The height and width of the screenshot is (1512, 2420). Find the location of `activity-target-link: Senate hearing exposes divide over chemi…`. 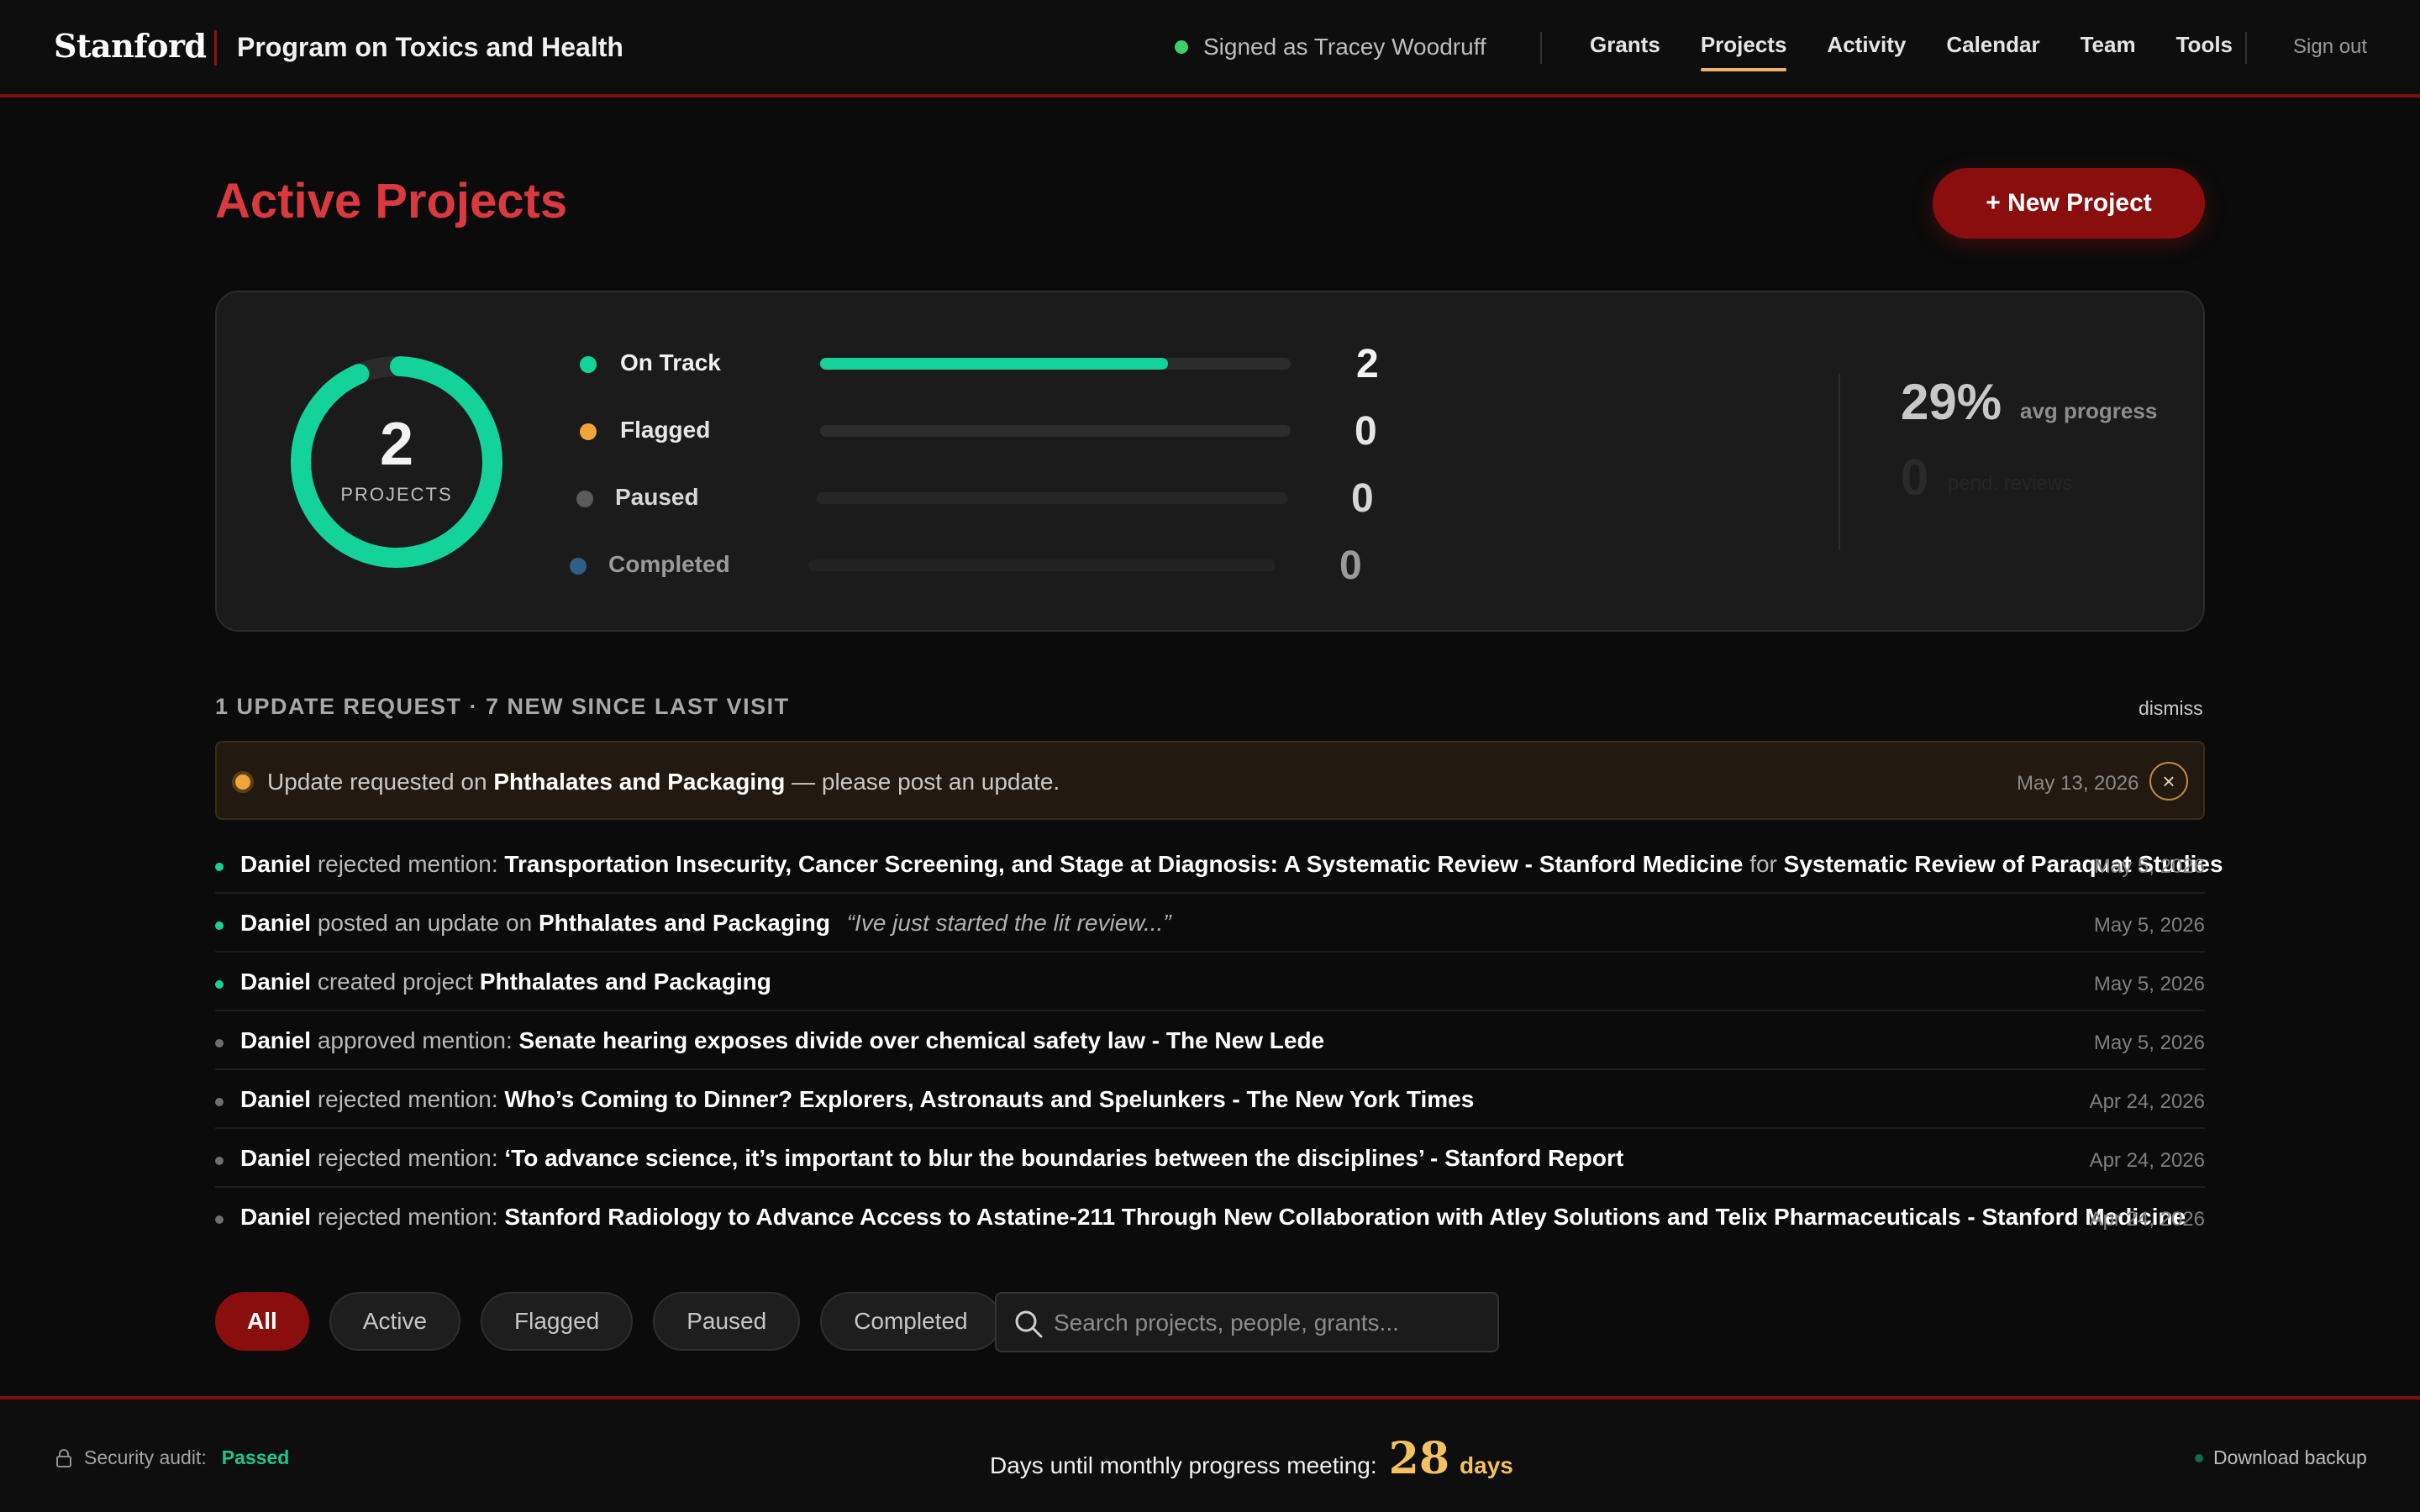

activity-target-link: Senate hearing exposes divide over chemi… is located at coordinates (922, 1040).